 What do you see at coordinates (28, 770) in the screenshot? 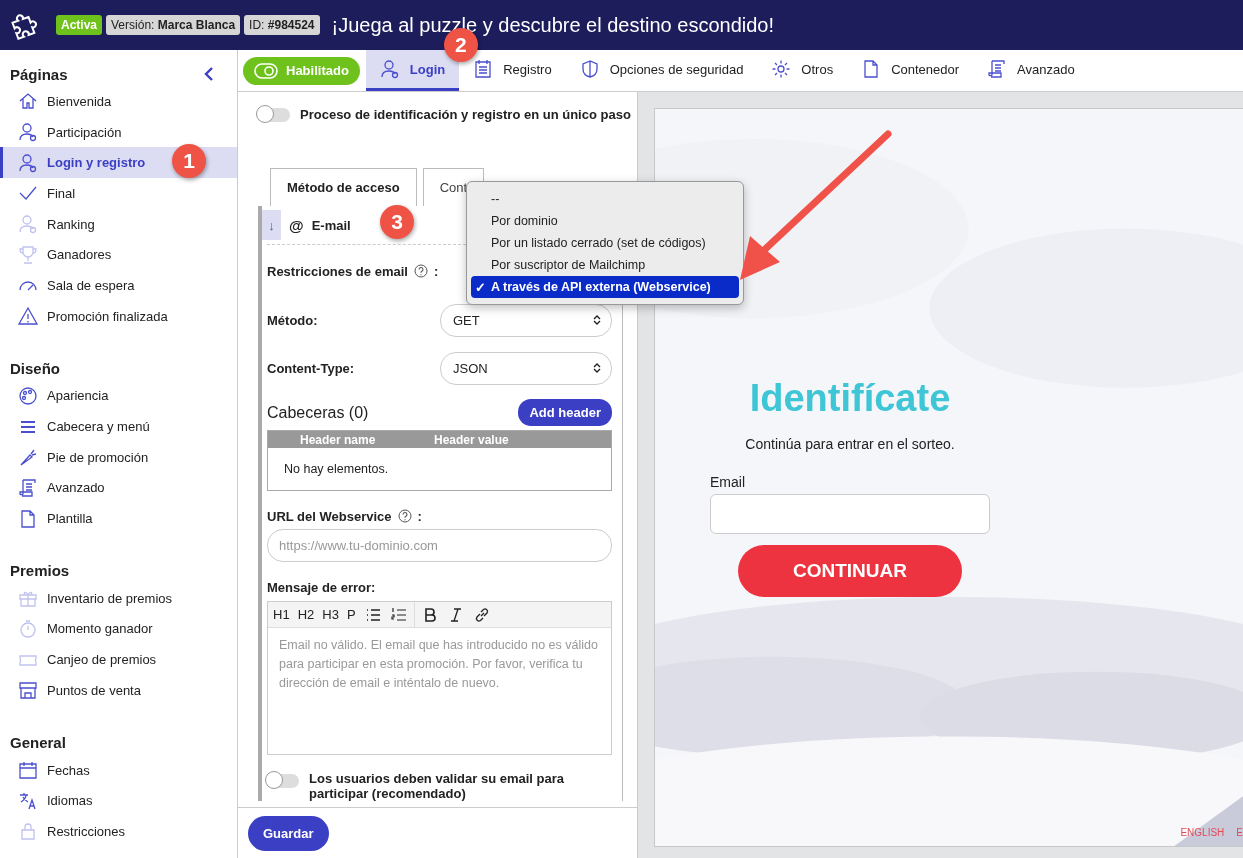
I see `calendar-icon` at bounding box center [28, 770].